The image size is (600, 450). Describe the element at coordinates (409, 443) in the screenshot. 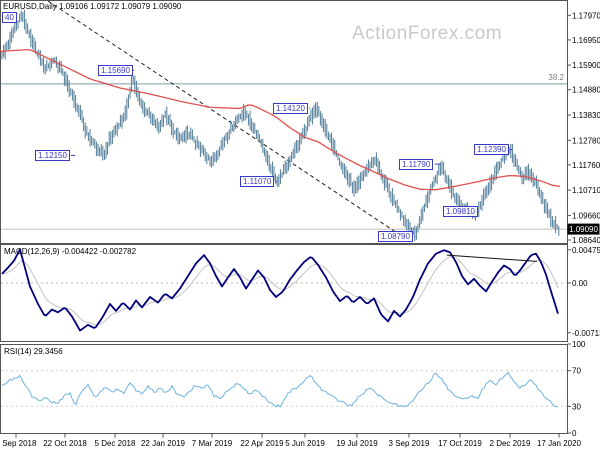

I see `svg-text: 3 Sep 2019` at that location.